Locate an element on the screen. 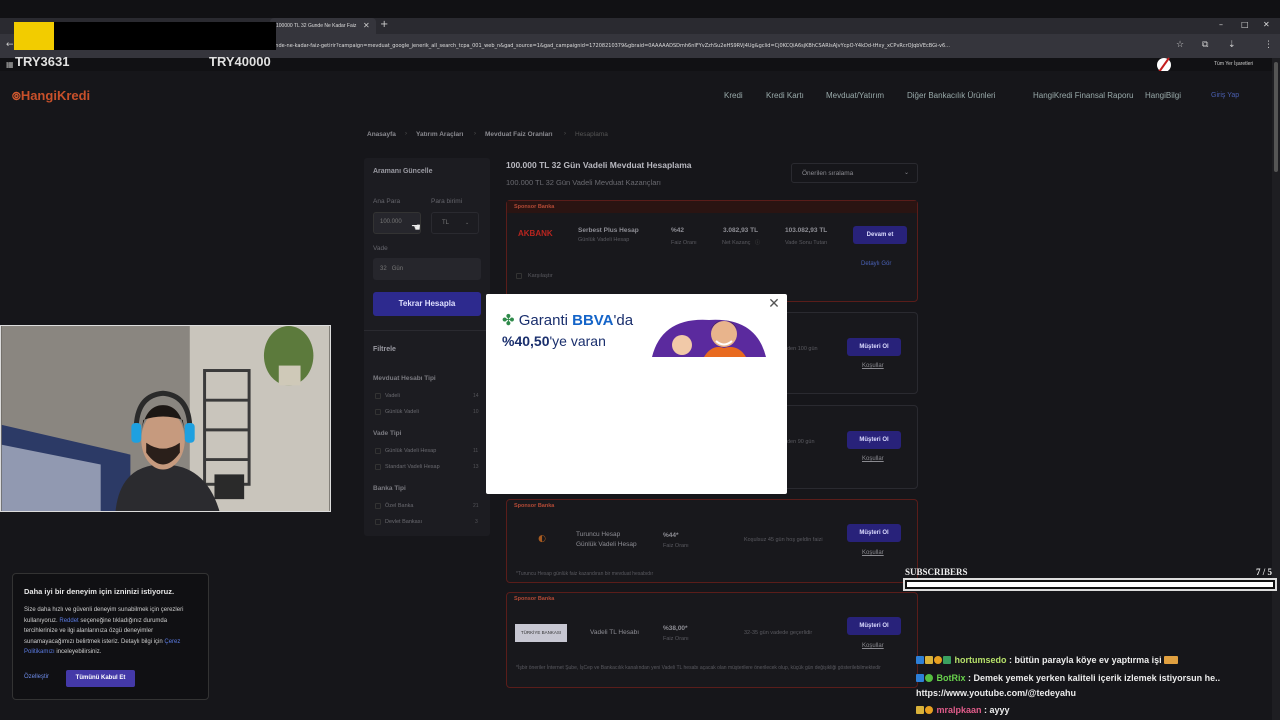  overlay-black-box is located at coordinates (165, 36).